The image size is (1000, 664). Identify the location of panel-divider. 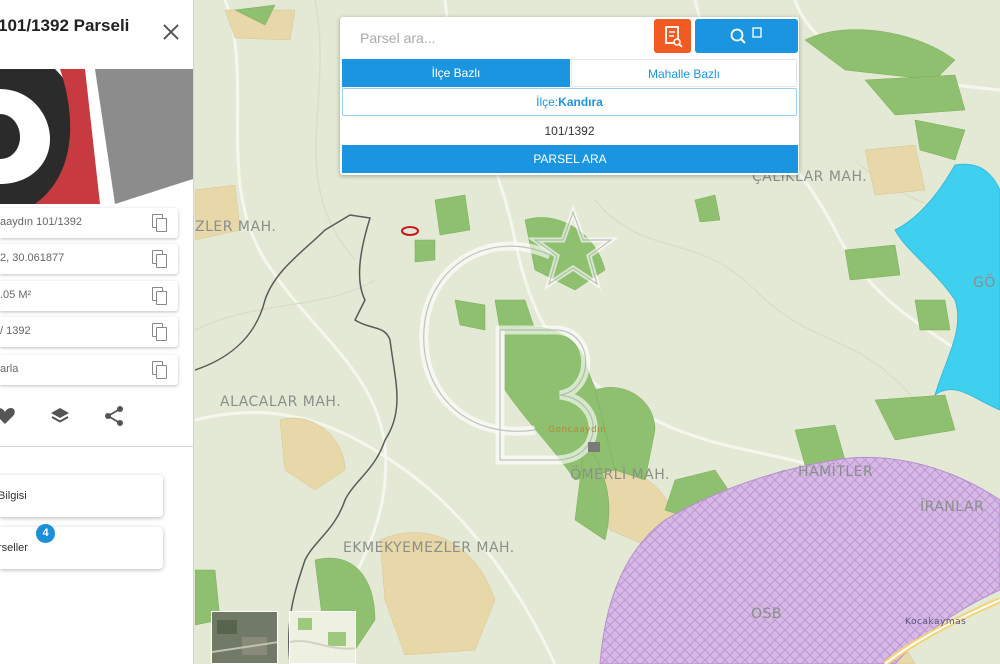
(96, 446).